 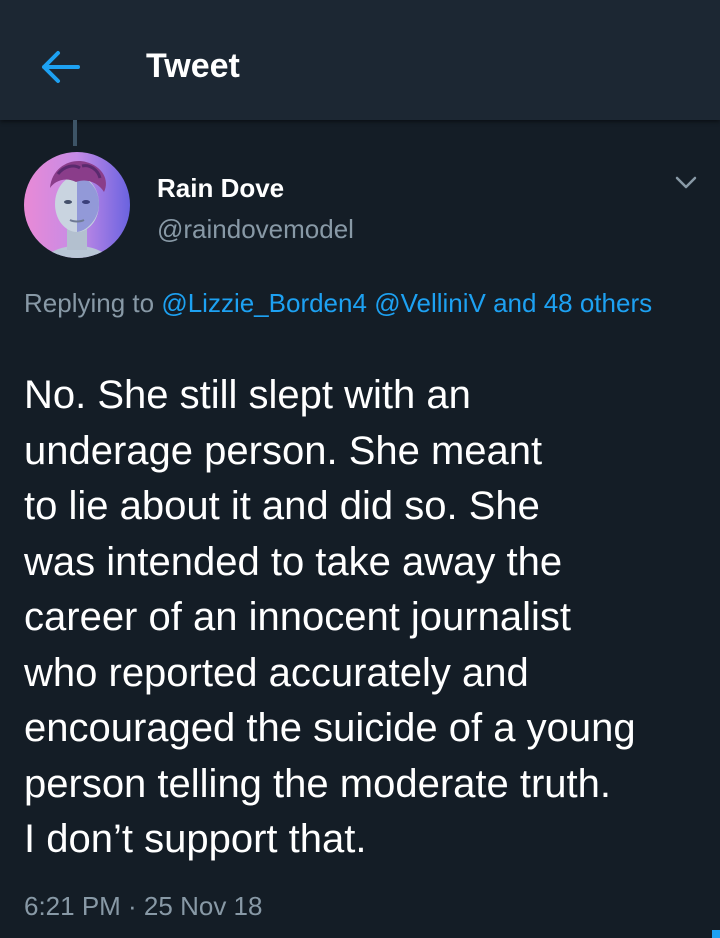 What do you see at coordinates (264, 303) in the screenshot?
I see `mention-link: @Lizzie_Borden4` at bounding box center [264, 303].